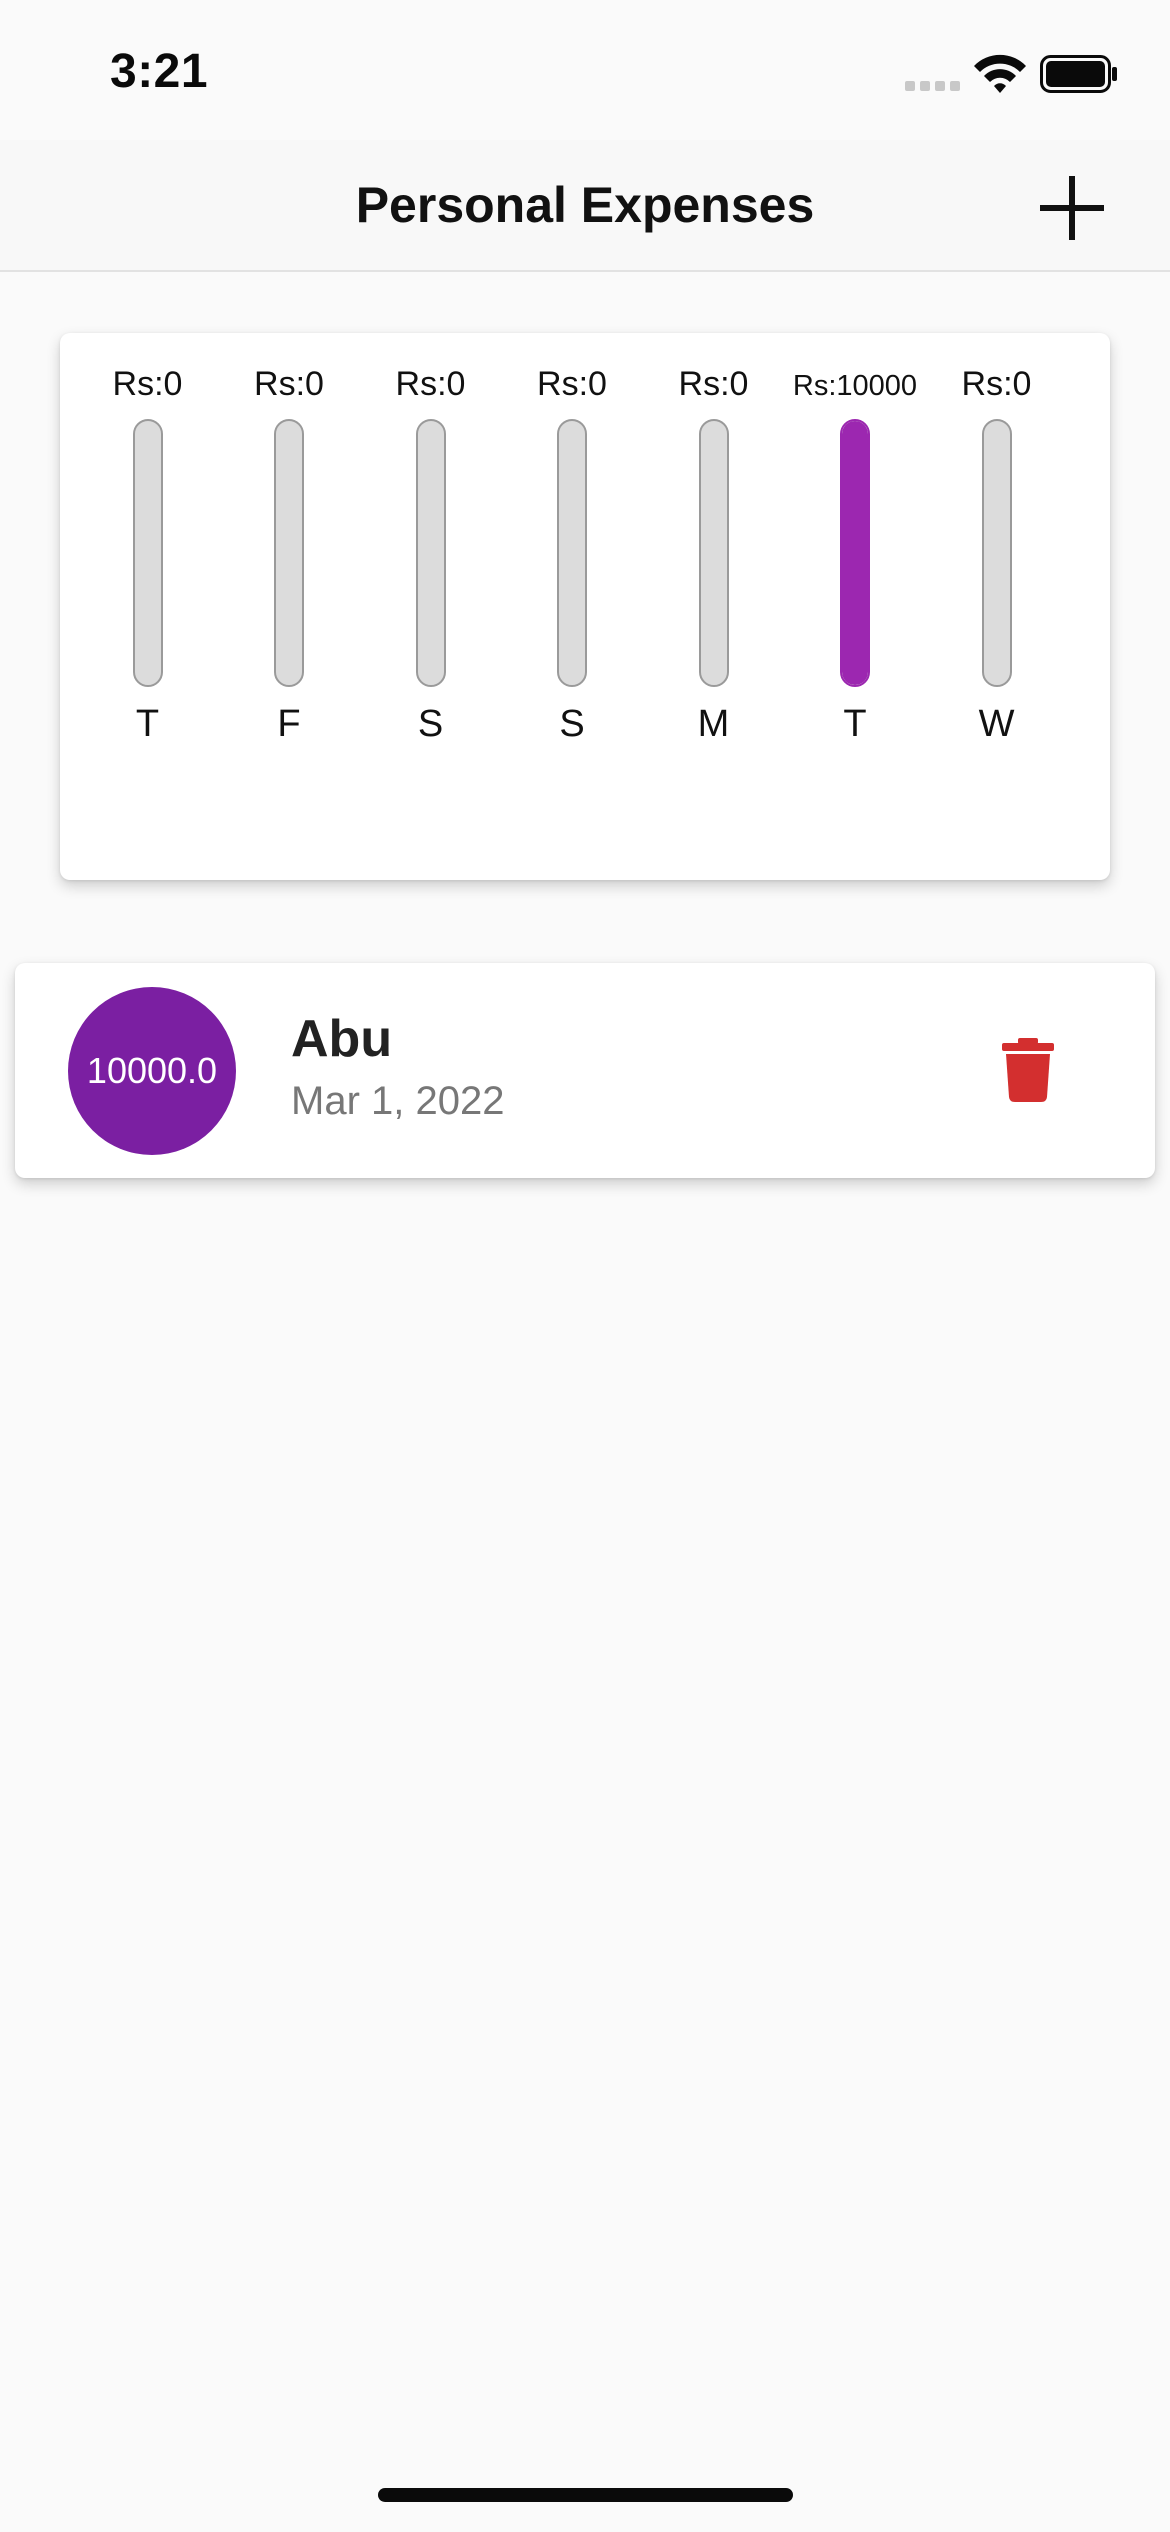 The width and height of the screenshot is (1170, 2532). I want to click on chart-day-label: W, so click(996, 724).